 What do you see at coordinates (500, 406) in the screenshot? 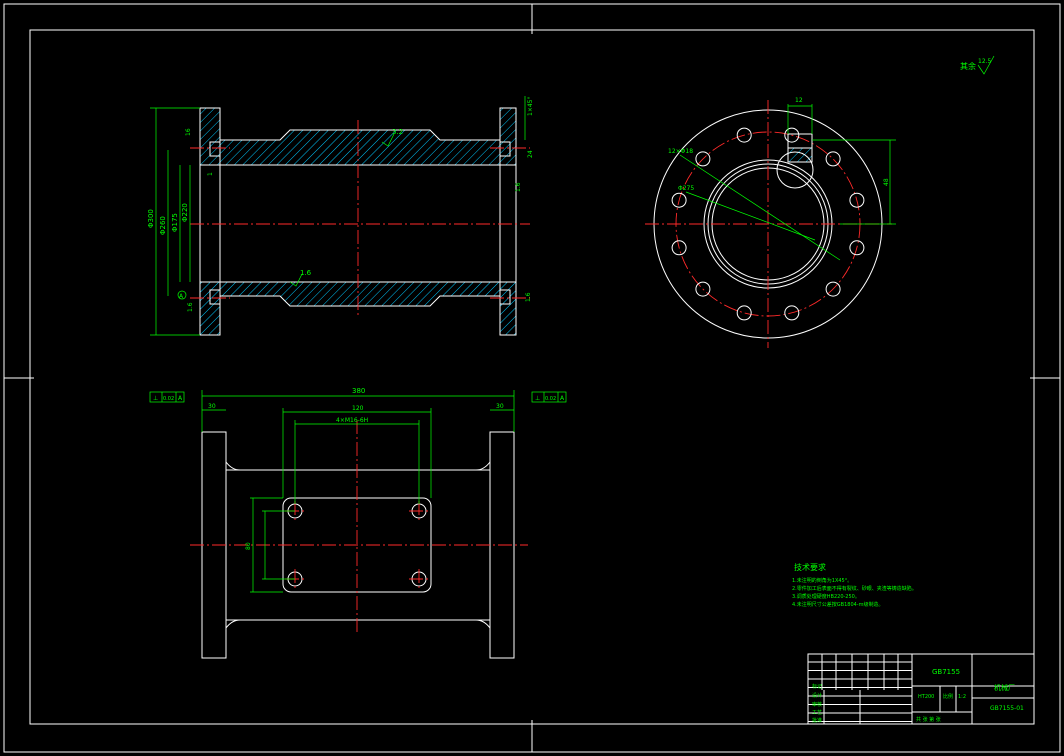
I see `dim-flange-right: 30` at bounding box center [500, 406].